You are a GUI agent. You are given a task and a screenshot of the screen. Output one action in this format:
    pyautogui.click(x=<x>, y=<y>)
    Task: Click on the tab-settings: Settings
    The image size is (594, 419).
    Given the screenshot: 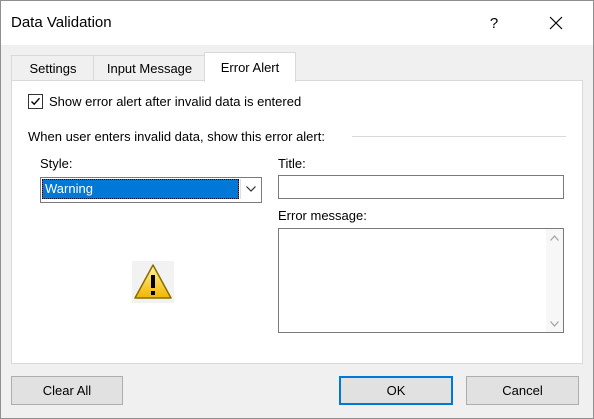 What is the action you would take?
    pyautogui.click(x=53, y=68)
    